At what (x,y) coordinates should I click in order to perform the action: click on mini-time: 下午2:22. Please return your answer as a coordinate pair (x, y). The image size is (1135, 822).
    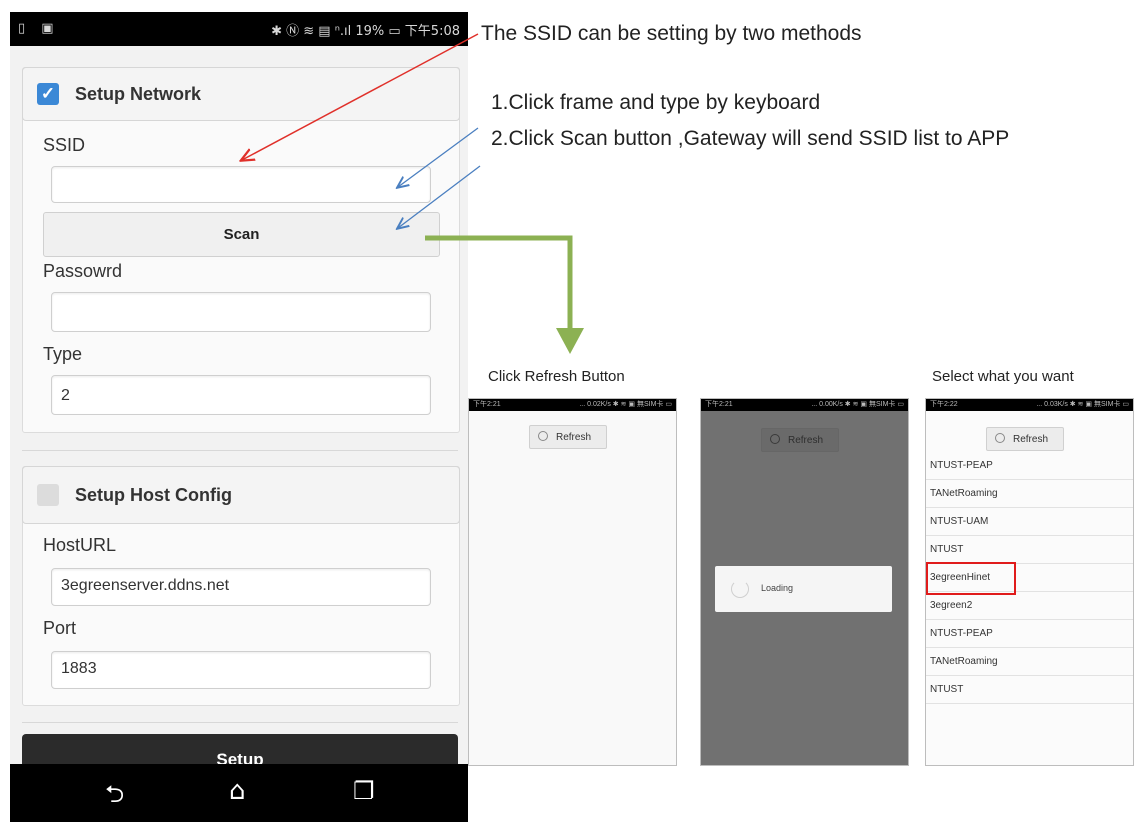
    Looking at the image, I should click on (944, 404).